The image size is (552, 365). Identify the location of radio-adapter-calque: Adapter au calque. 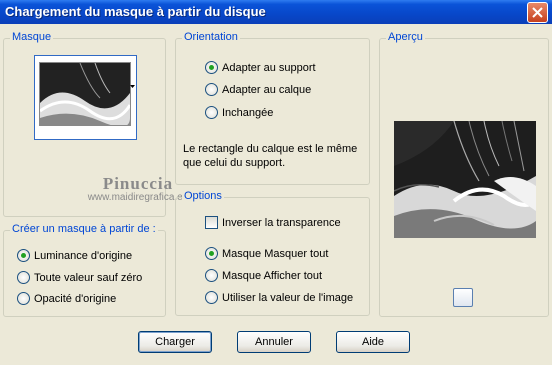
(258, 89).